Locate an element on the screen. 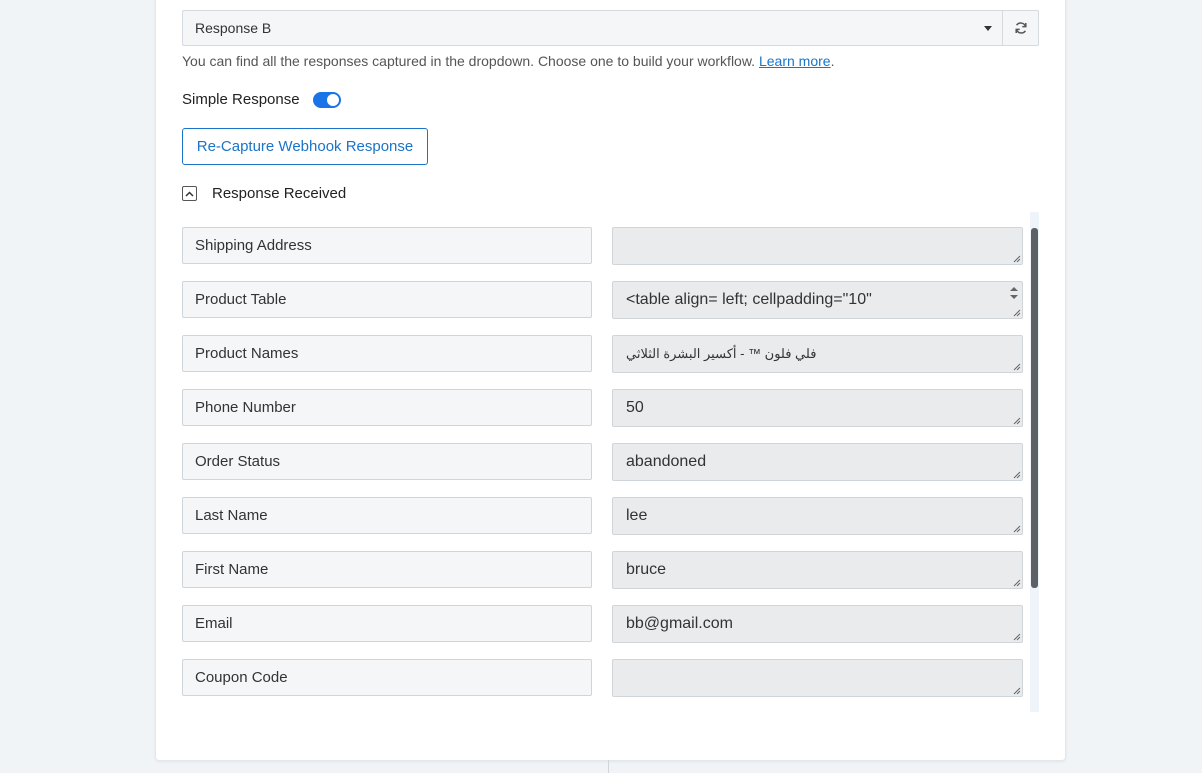  field-value-text: فلي فلون ™ - أكسير البشرة الثلاثي is located at coordinates (721, 353).